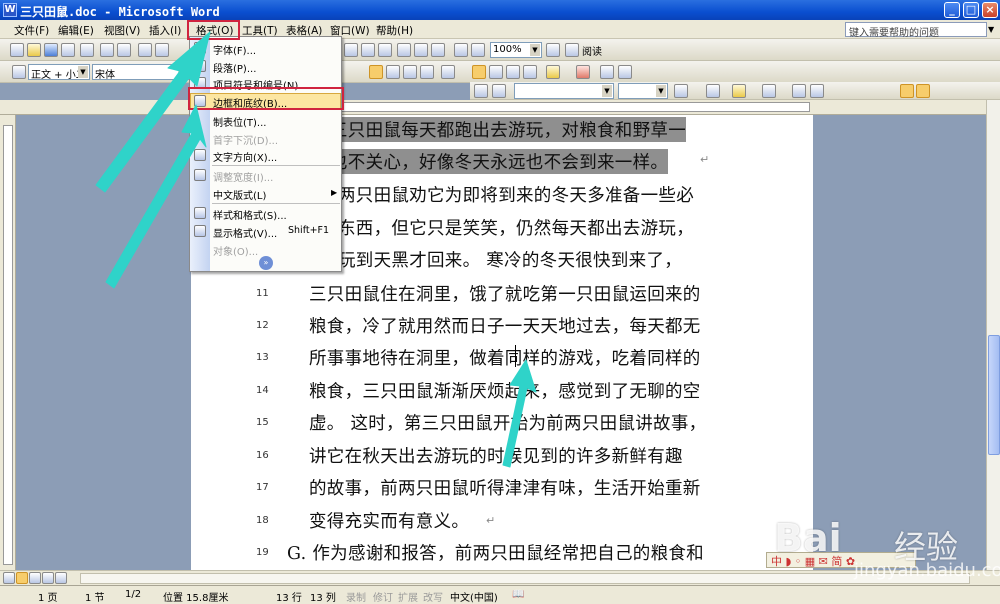  I want to click on align-center-icon, so click(393, 72).